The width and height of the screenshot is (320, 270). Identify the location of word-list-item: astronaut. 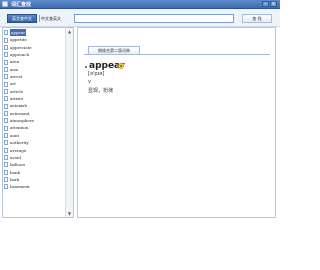
(34, 113).